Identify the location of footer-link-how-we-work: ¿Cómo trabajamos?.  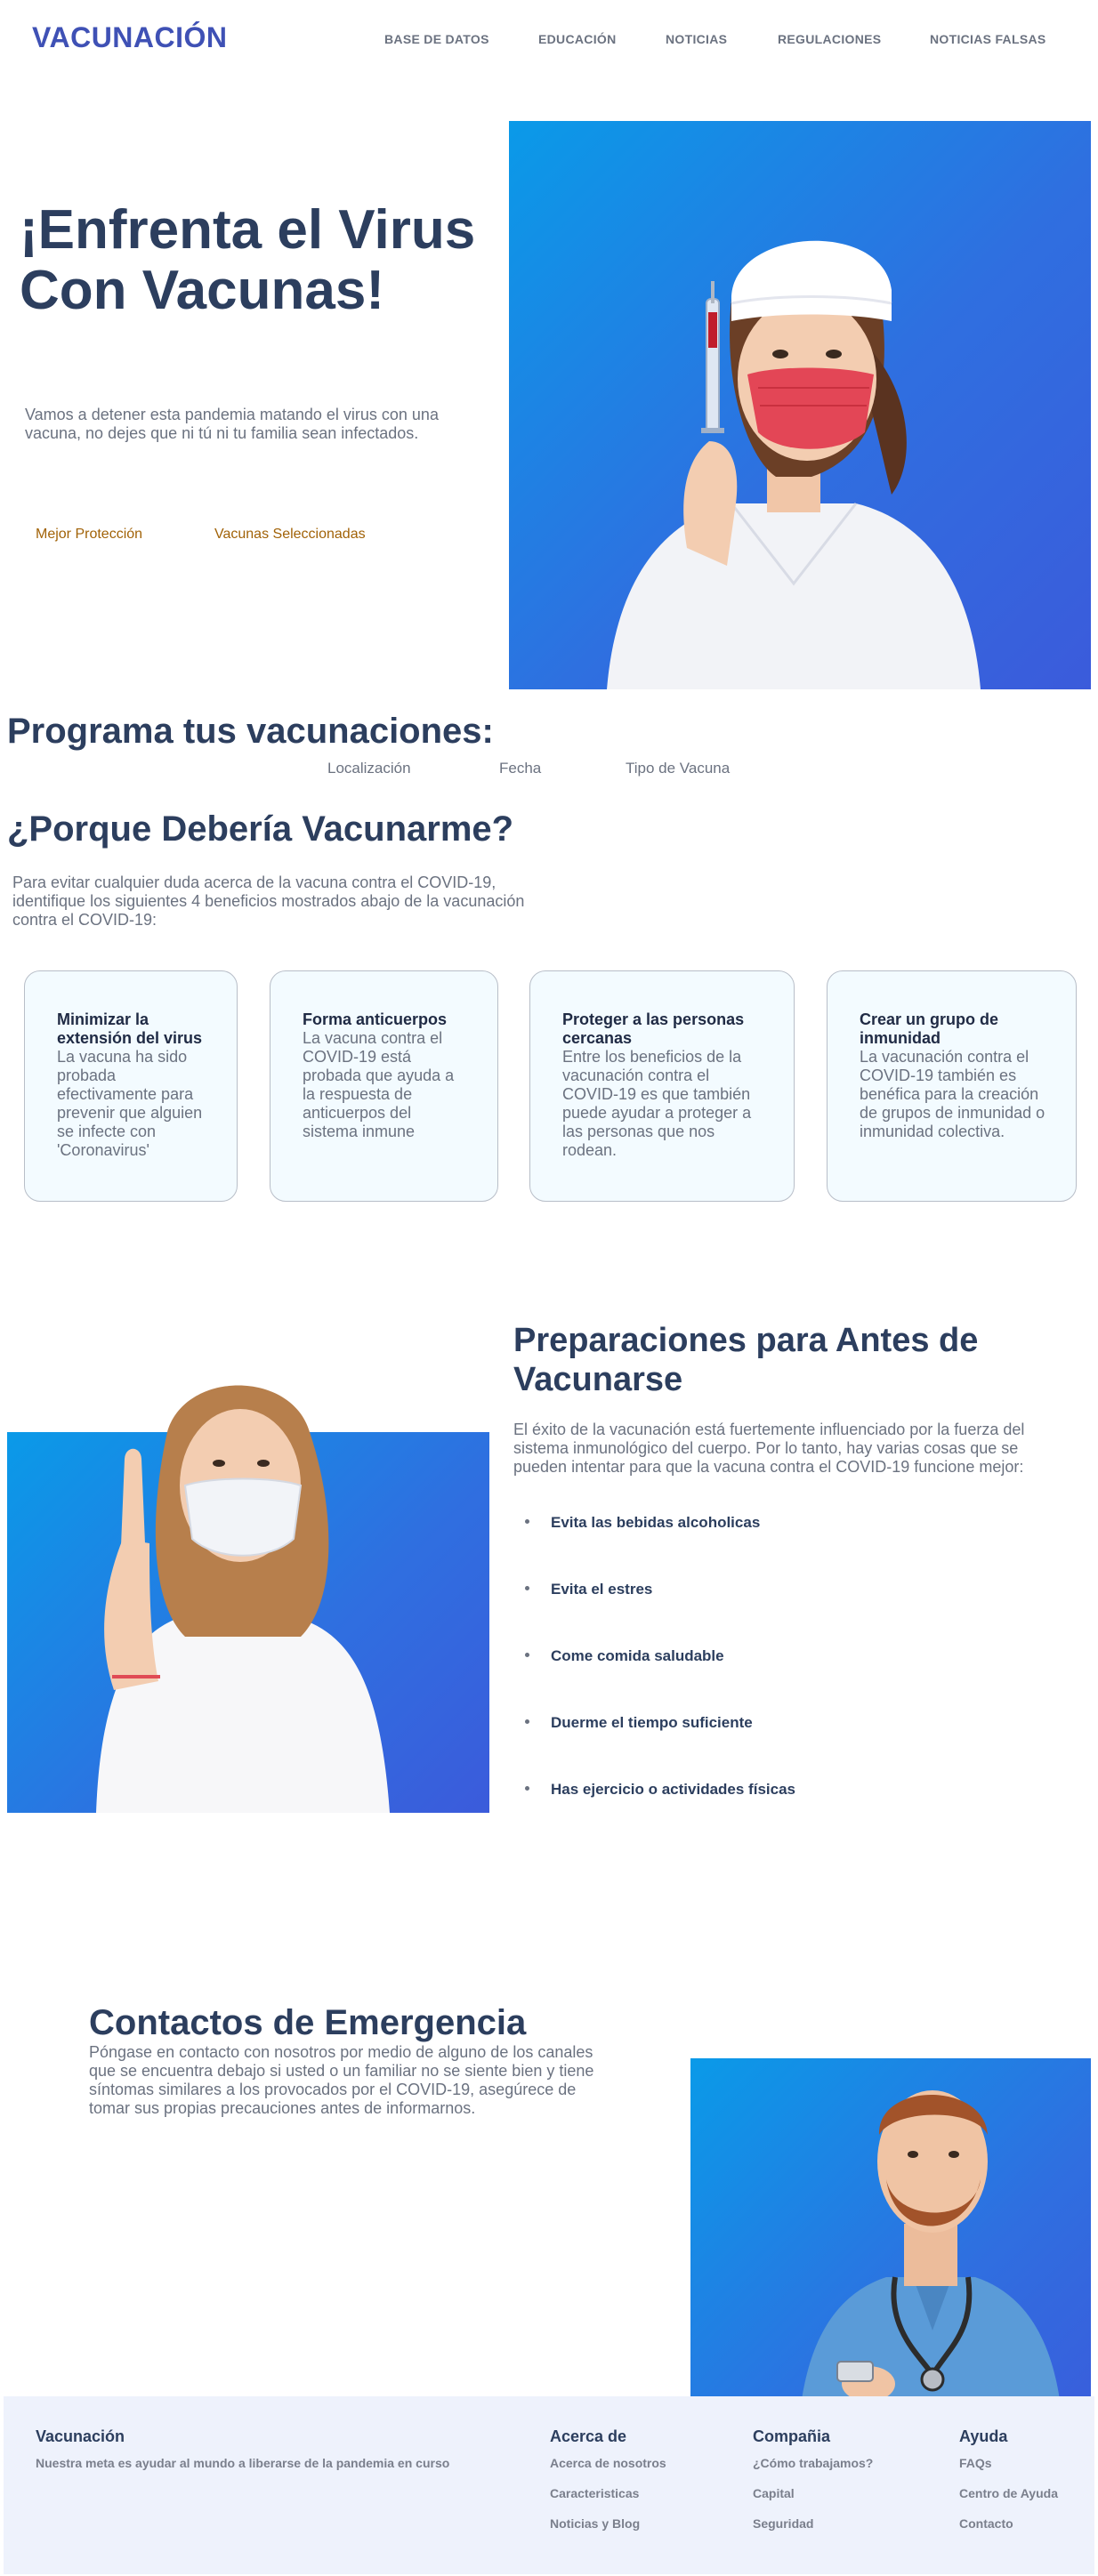
(813, 2463).